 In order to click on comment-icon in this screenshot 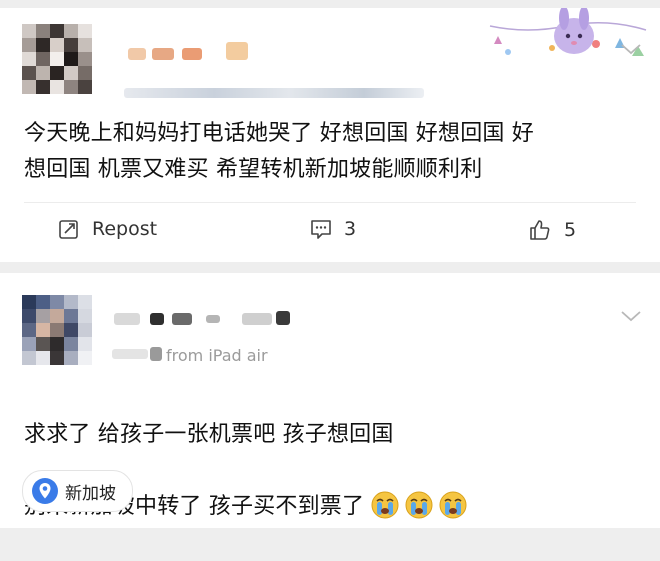, I will do `click(327, 229)`.